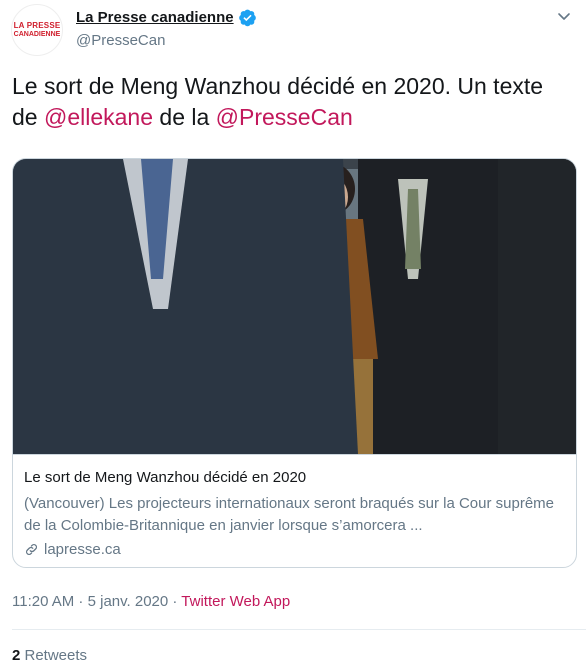 The width and height of the screenshot is (586, 672). What do you see at coordinates (37, 25) in the screenshot?
I see `avatar-text-line1: LA PRESSE` at bounding box center [37, 25].